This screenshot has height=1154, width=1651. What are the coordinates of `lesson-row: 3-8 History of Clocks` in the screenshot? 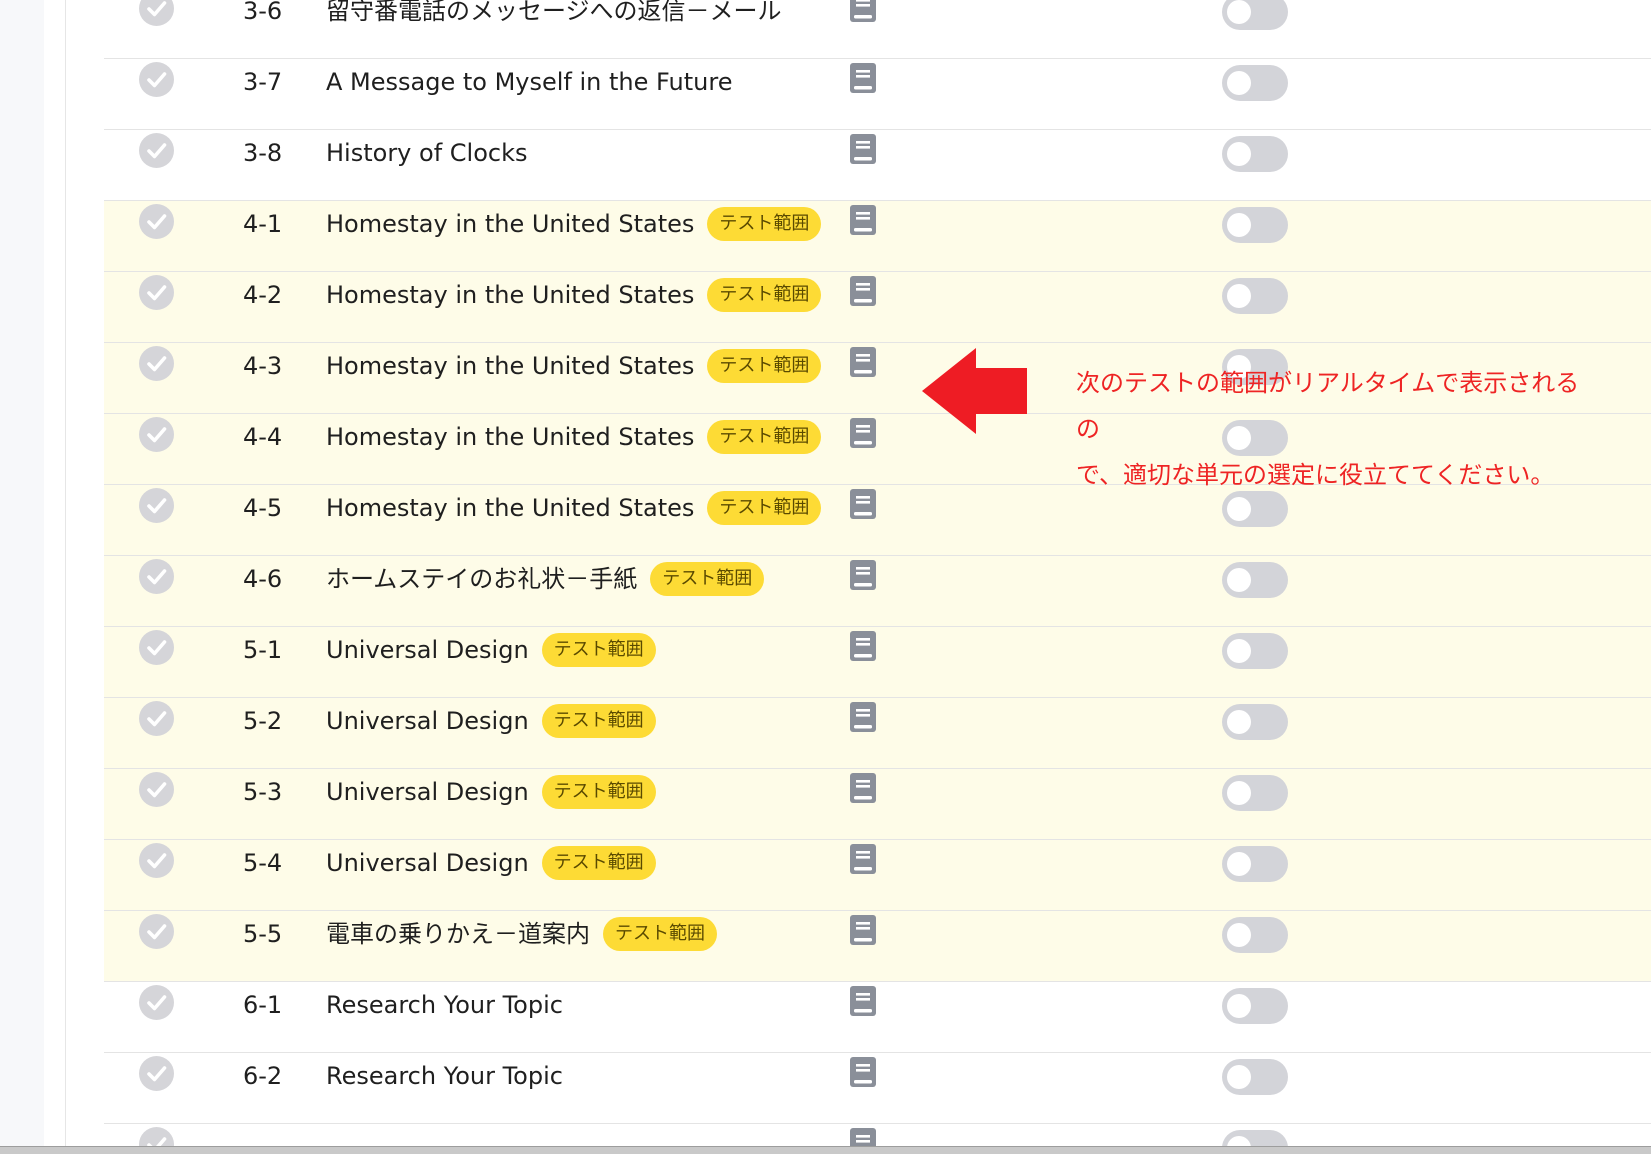 It's located at (877, 165).